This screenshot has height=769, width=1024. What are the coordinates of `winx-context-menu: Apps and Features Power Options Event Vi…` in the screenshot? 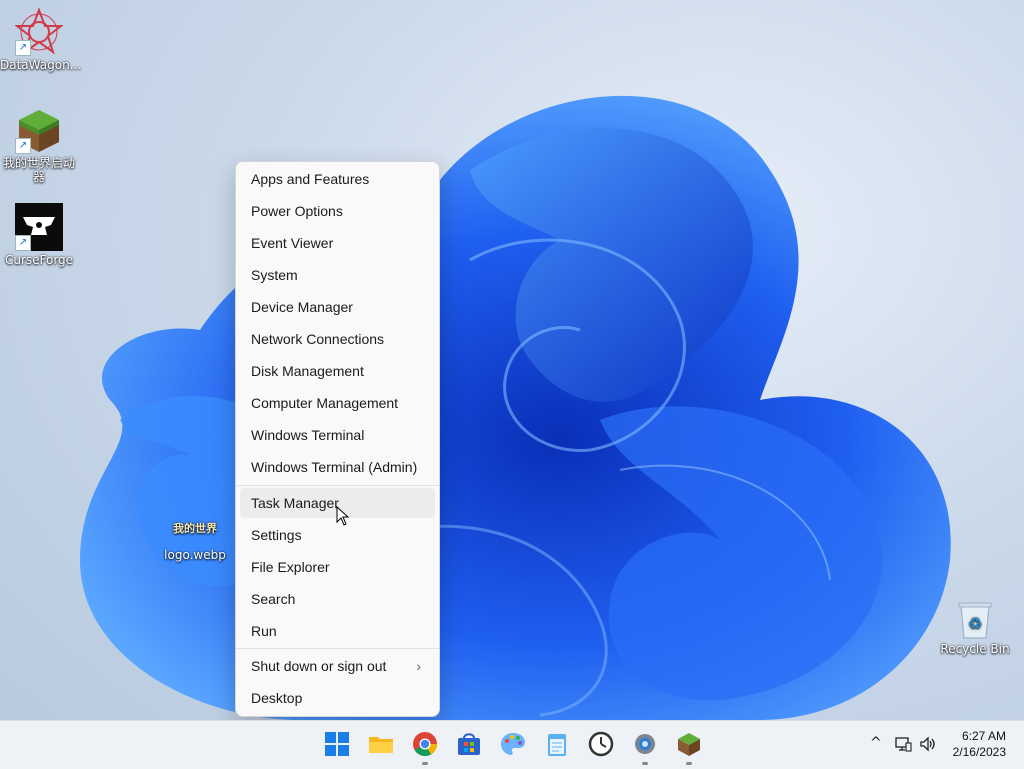 It's located at (337, 439).